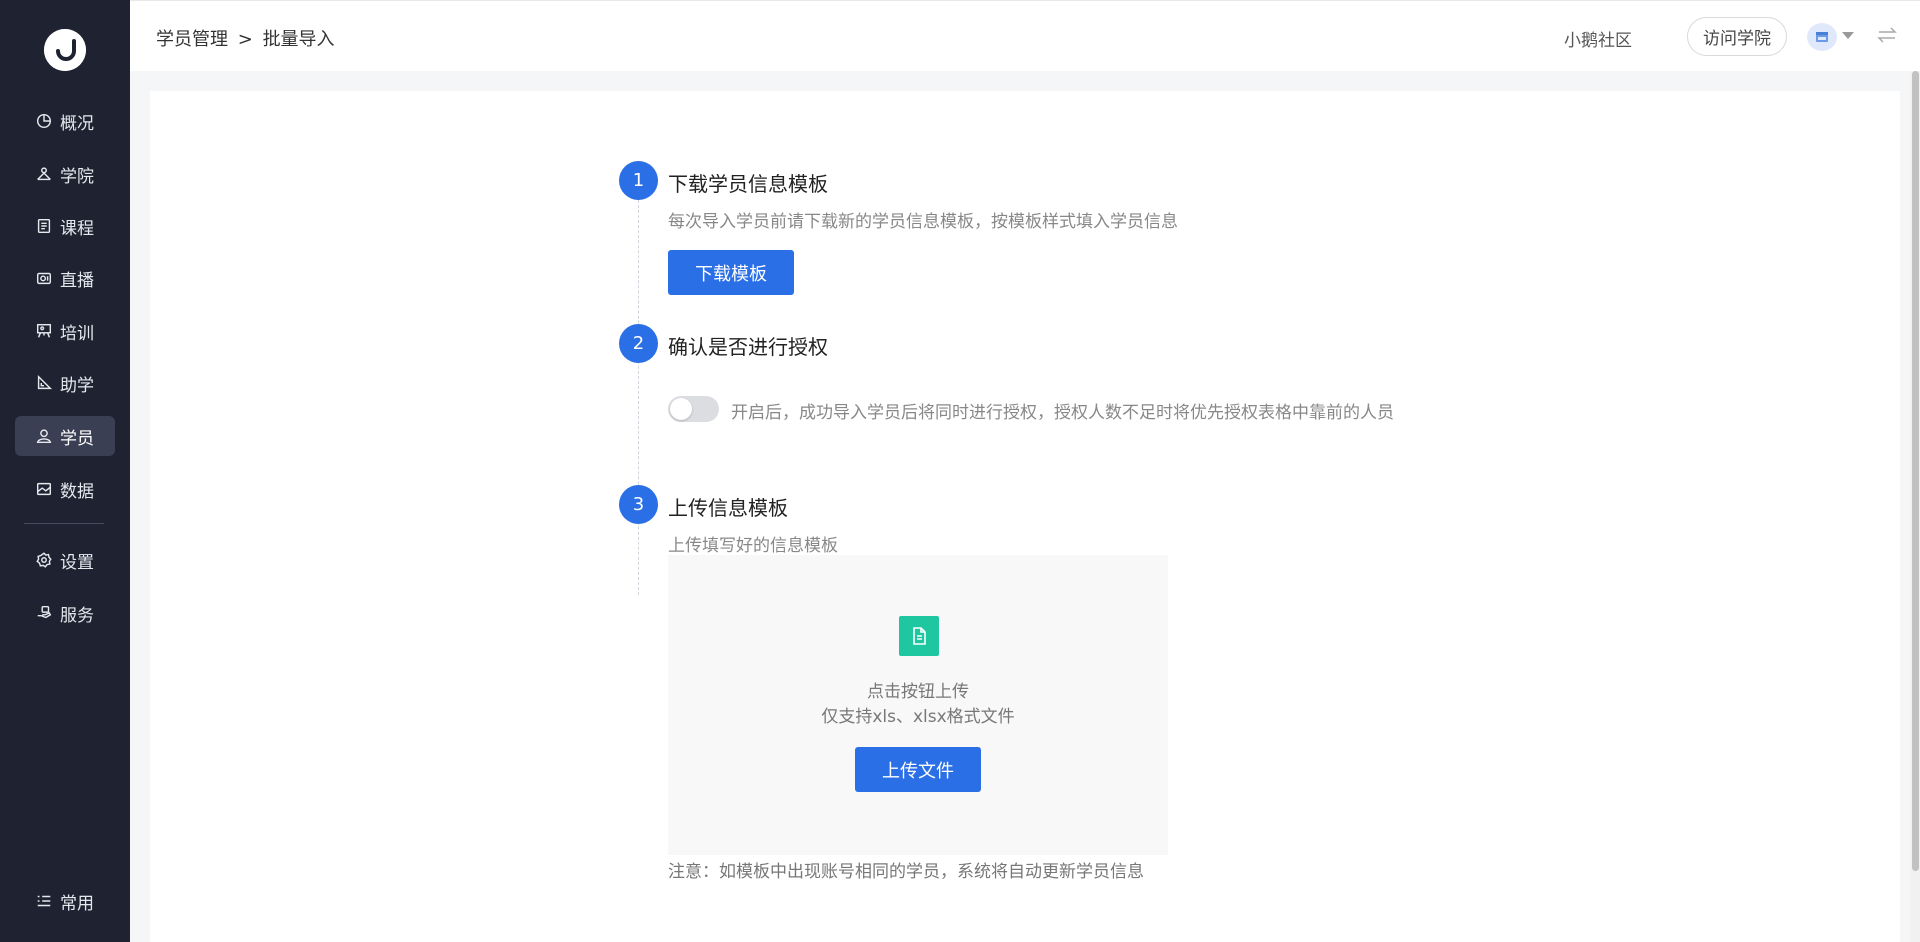  Describe the element at coordinates (918, 692) in the screenshot. I see `upload-hint-primary: 点击按钮上传` at that location.